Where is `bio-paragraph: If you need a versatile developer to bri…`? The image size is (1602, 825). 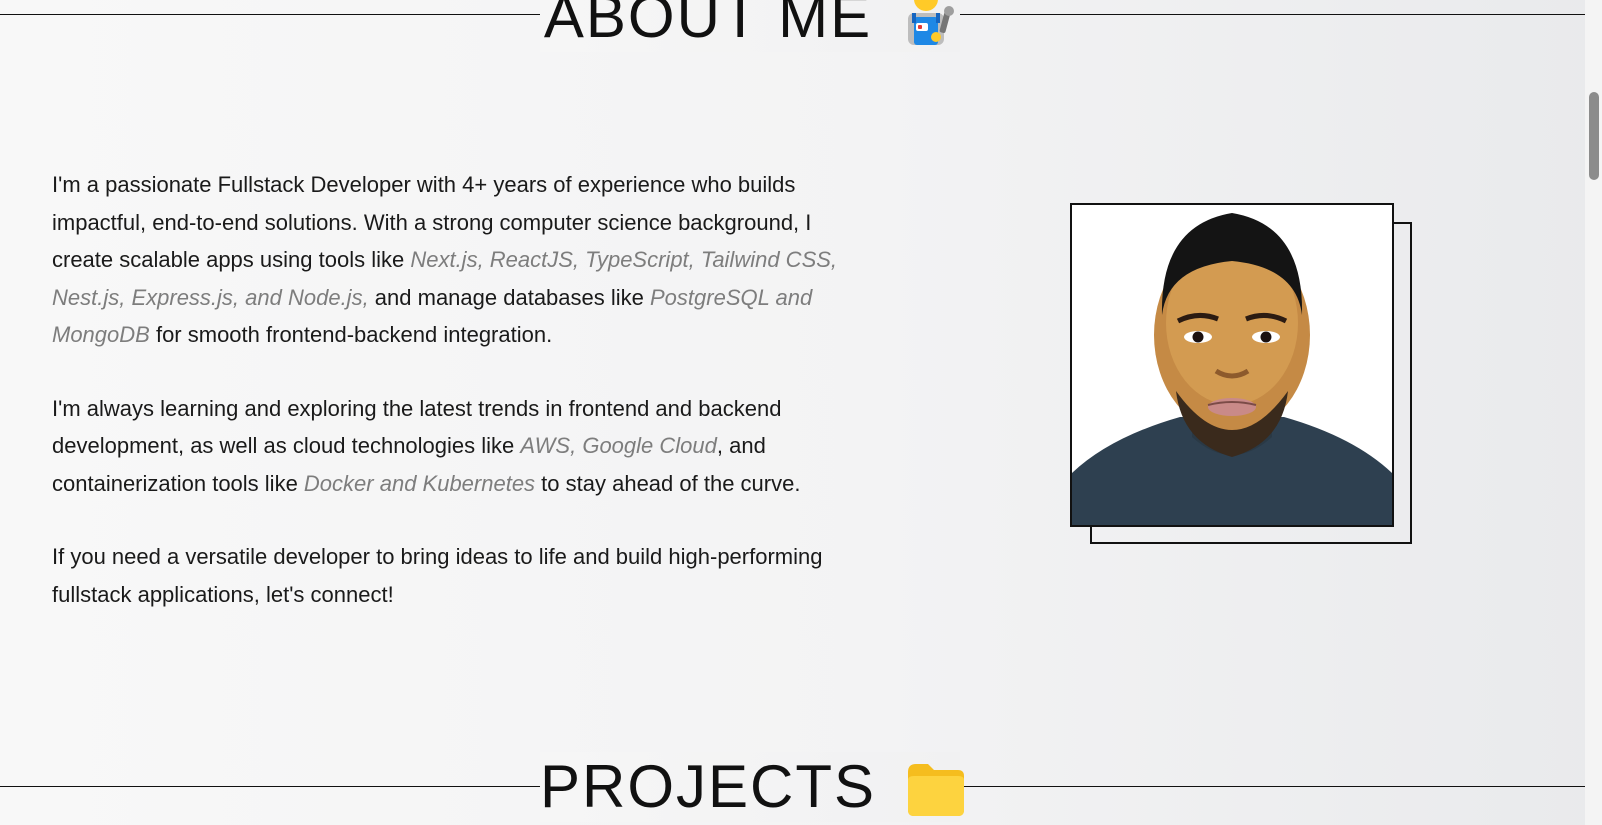 bio-paragraph: If you need a versatile developer to bri… is located at coordinates (452, 575).